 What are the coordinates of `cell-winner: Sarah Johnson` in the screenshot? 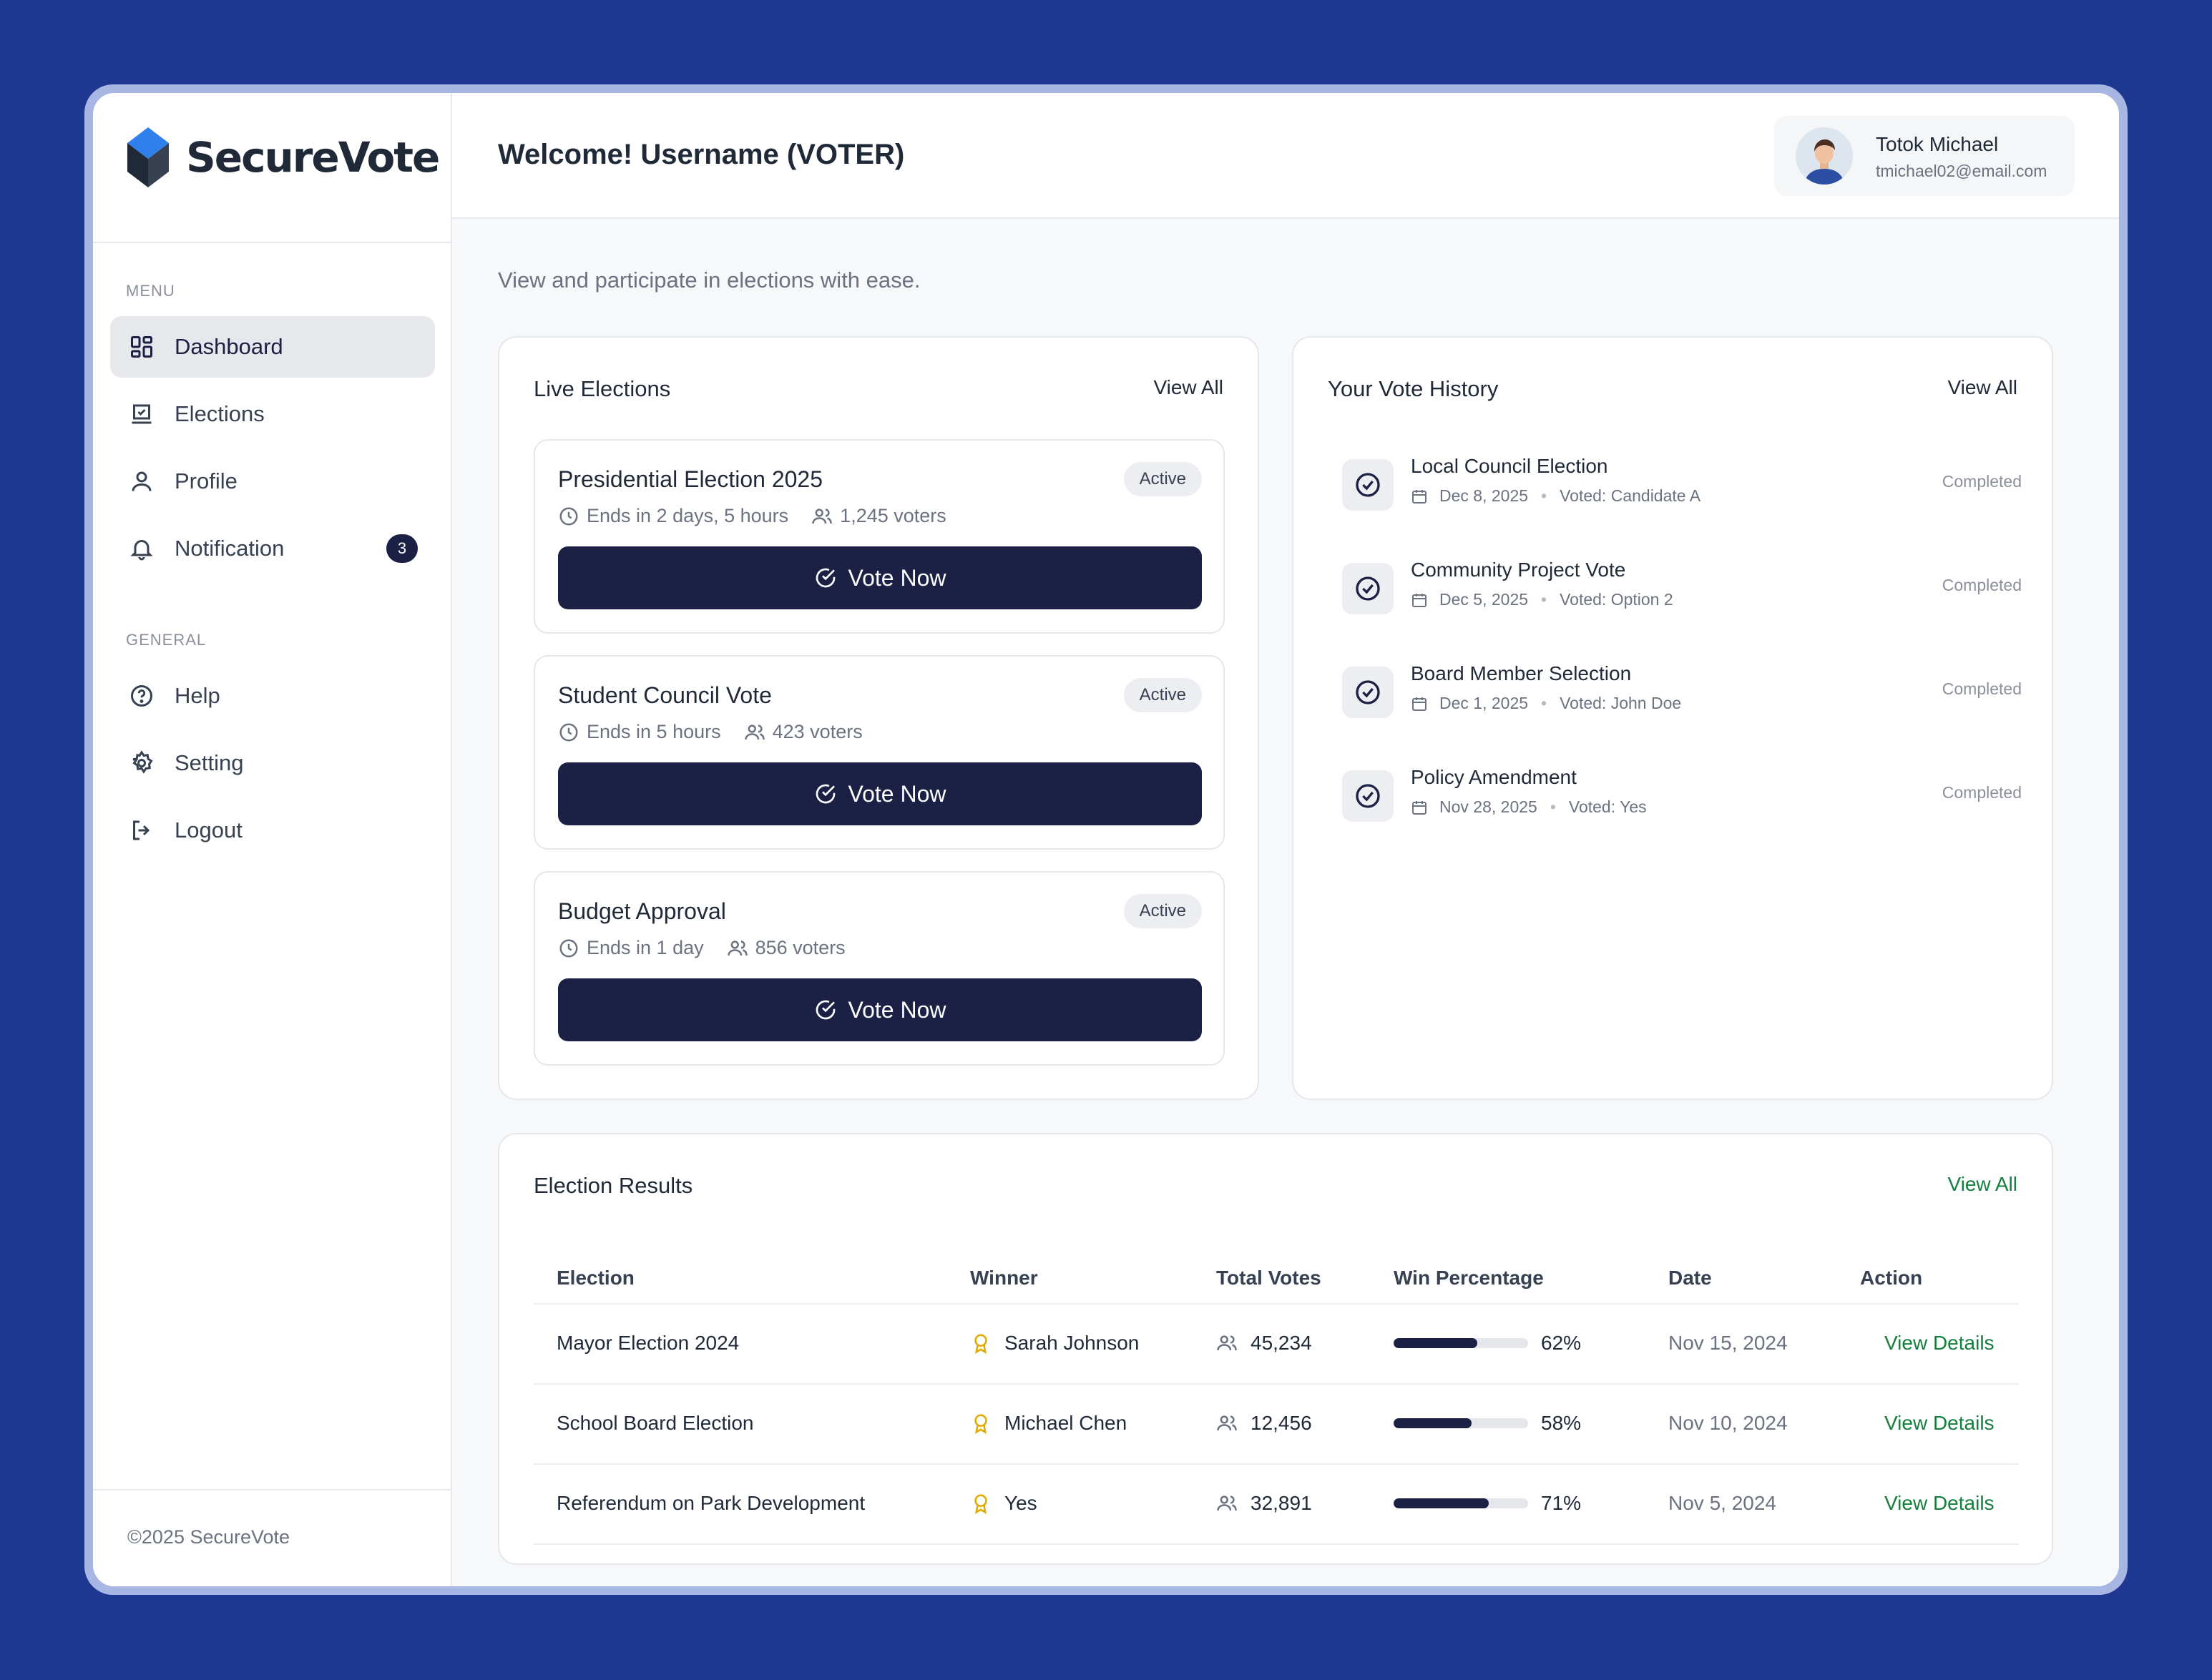 It's located at (1054, 1343).